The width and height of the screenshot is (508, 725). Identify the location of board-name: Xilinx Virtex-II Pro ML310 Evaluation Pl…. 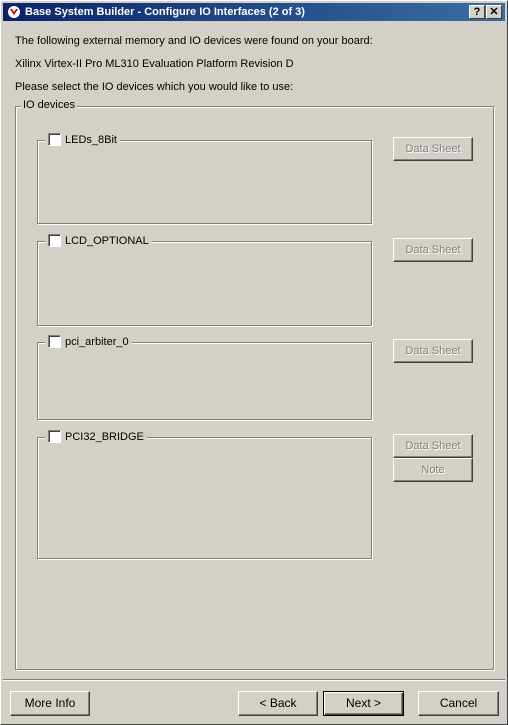
(154, 64).